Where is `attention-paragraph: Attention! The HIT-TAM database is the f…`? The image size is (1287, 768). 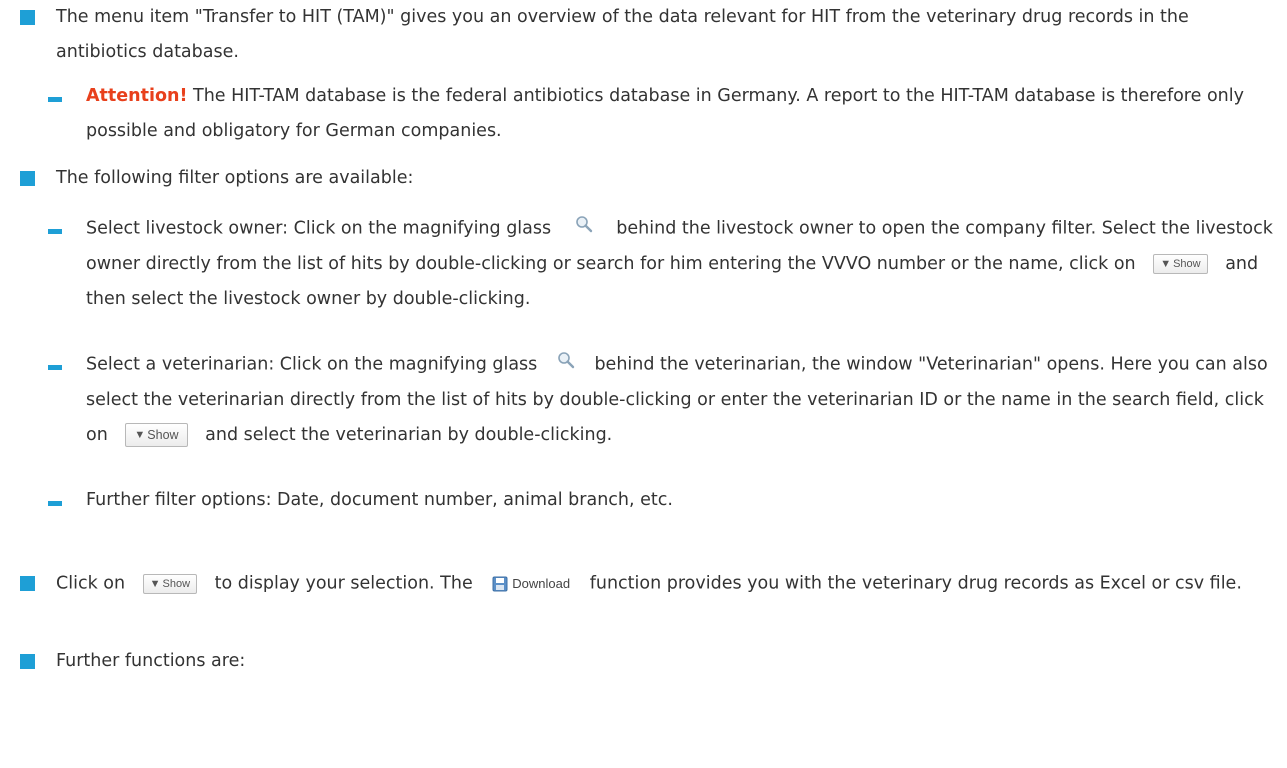 attention-paragraph: Attention! The HIT-TAM database is the f… is located at coordinates (682, 114).